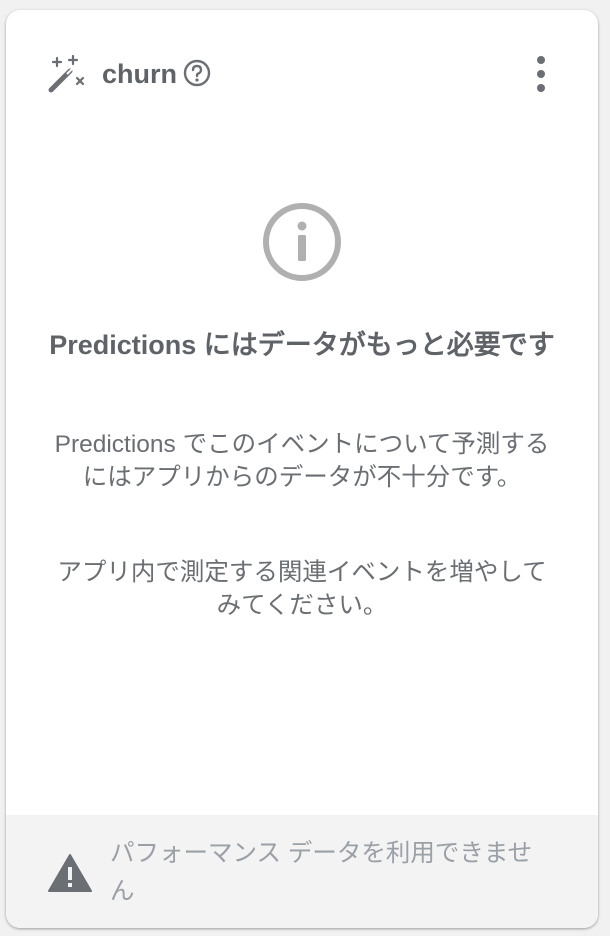  Describe the element at coordinates (302, 589) in the screenshot. I see `message-suggestion: アプリ内で測定する関連イベントを増やしてみてください。` at that location.